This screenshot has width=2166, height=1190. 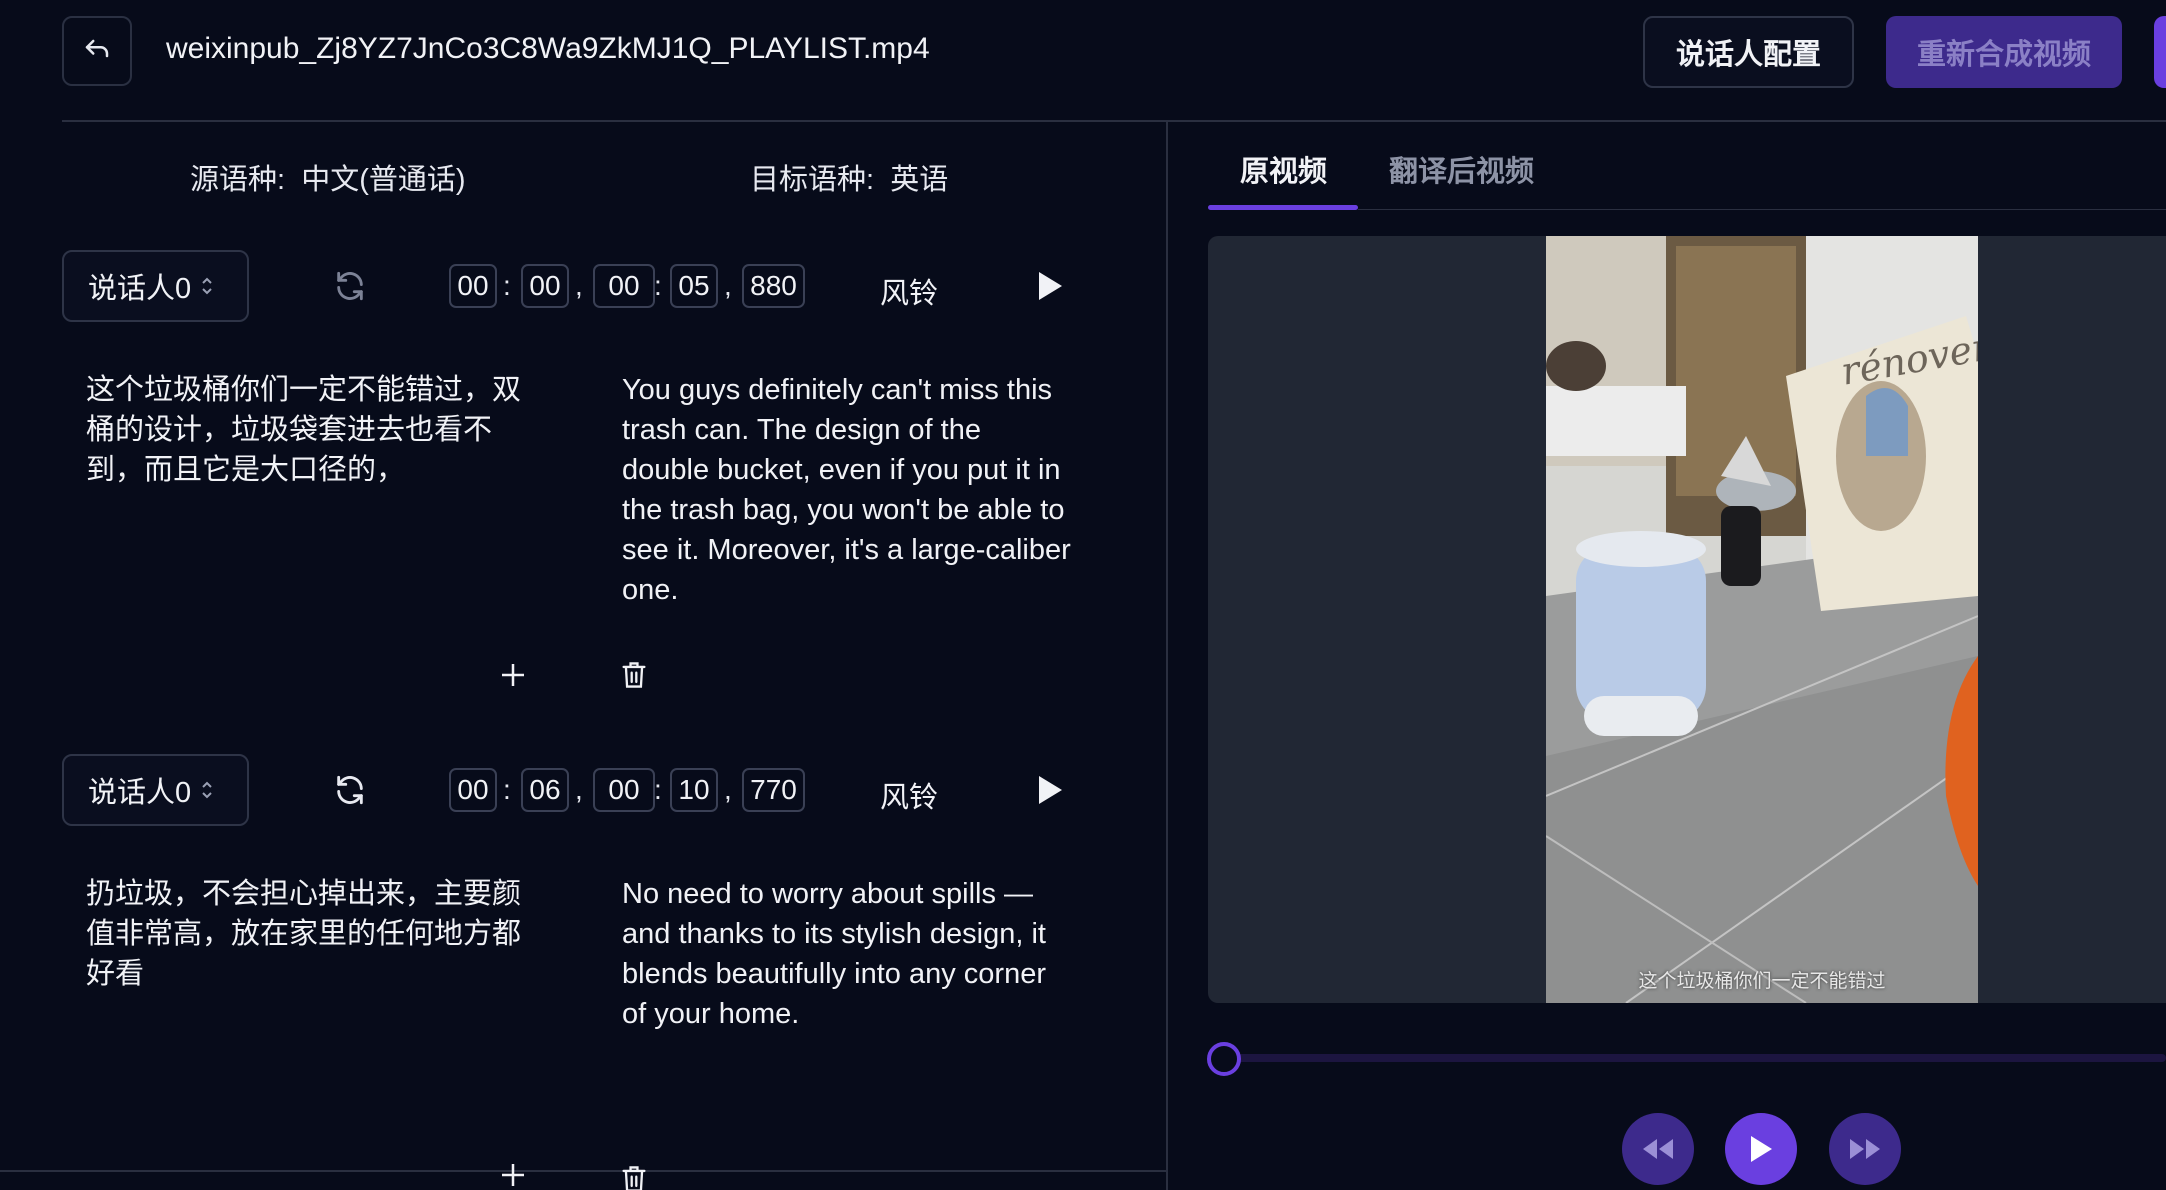 What do you see at coordinates (545, 286) in the screenshot?
I see `start-minute-input: 00` at bounding box center [545, 286].